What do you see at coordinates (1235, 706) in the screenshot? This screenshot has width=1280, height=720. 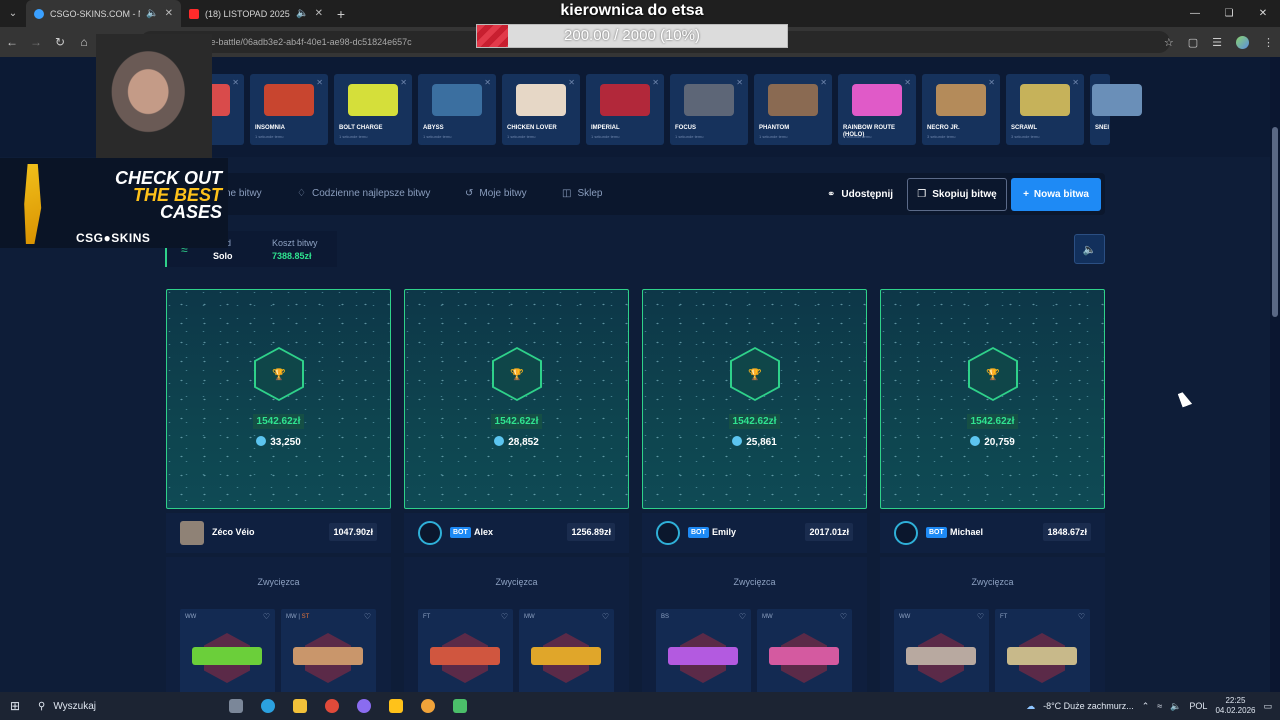 I see `clock: 22:25 04.02.2026` at bounding box center [1235, 706].